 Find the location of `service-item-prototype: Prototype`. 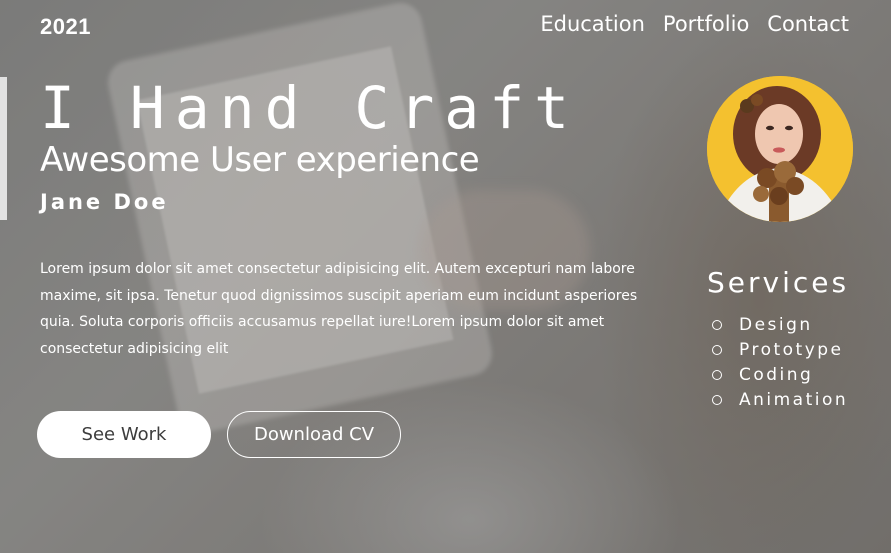

service-item-prototype: Prototype is located at coordinates (780, 349).